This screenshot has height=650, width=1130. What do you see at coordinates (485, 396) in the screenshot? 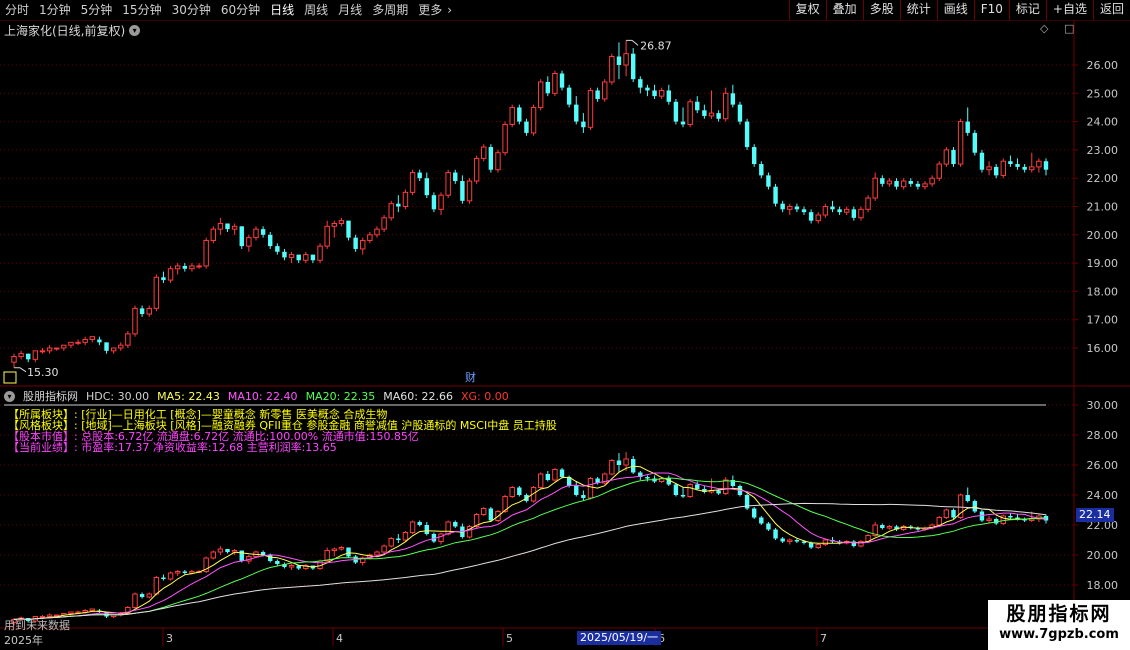
I see `indicator-value: XG: 0.00` at bounding box center [485, 396].